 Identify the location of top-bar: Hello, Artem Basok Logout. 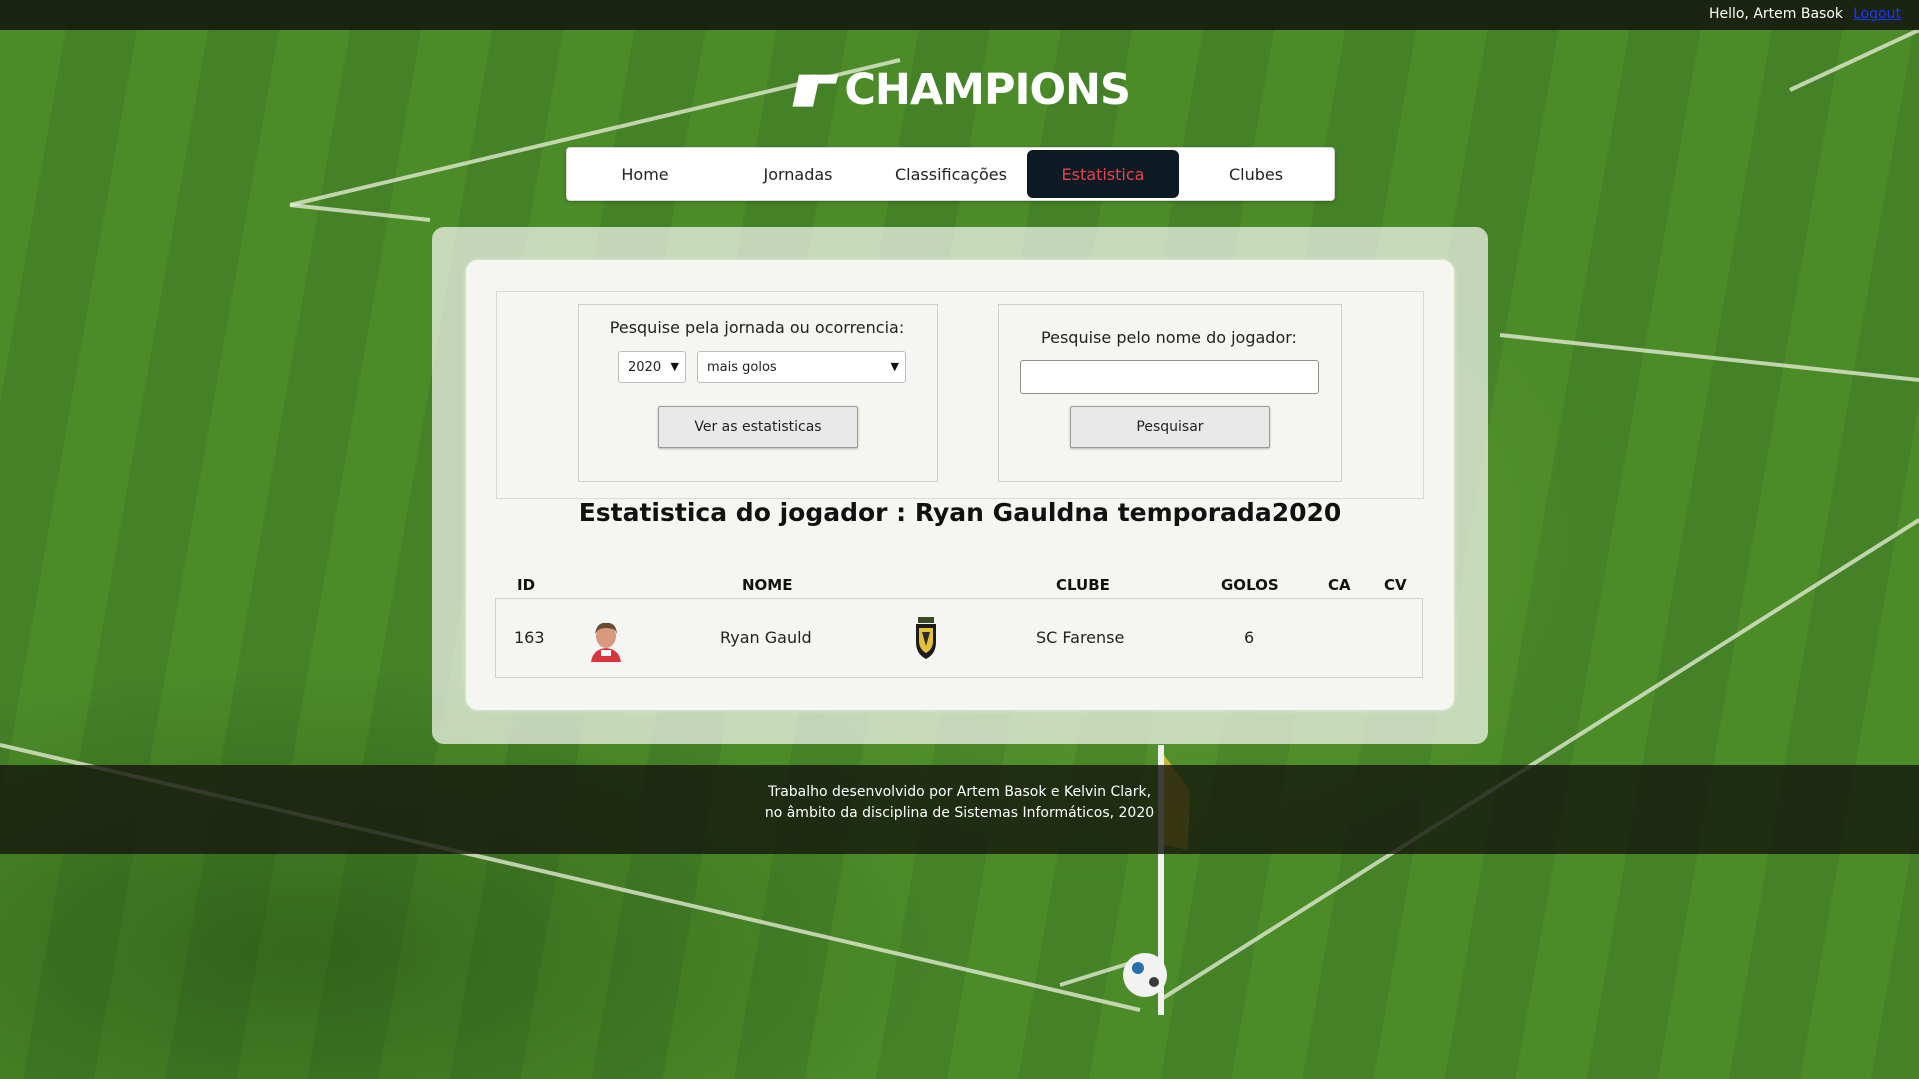
(959, 15).